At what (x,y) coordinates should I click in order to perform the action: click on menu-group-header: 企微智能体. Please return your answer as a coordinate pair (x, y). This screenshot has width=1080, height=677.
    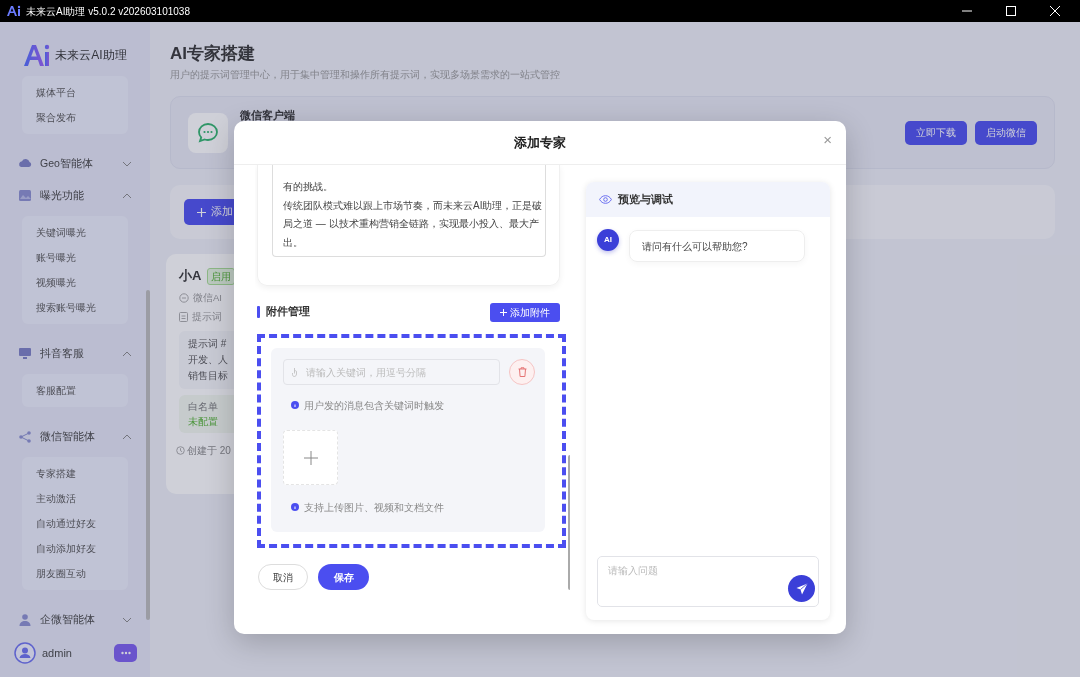
    Looking at the image, I should click on (75, 620).